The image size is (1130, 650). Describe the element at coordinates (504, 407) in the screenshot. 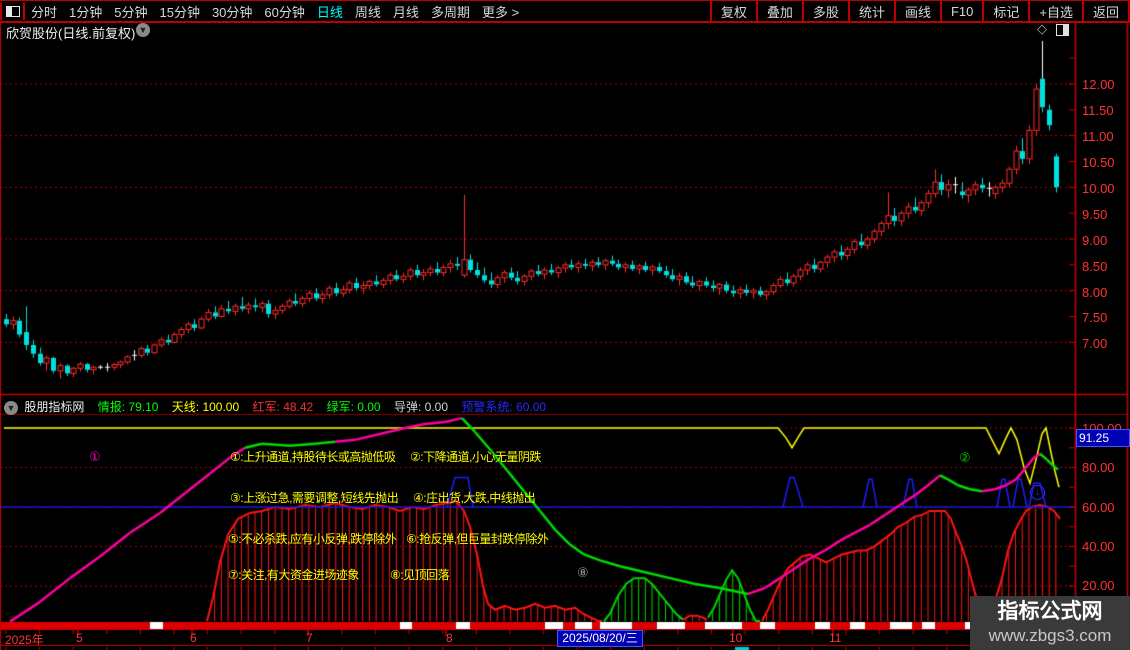

I see `field-yujing: 预警系统: 60.00` at that location.